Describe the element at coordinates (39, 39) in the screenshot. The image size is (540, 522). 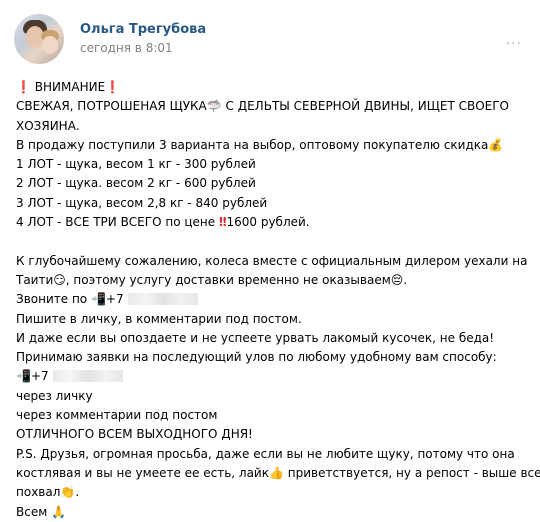
I see `avatar` at that location.